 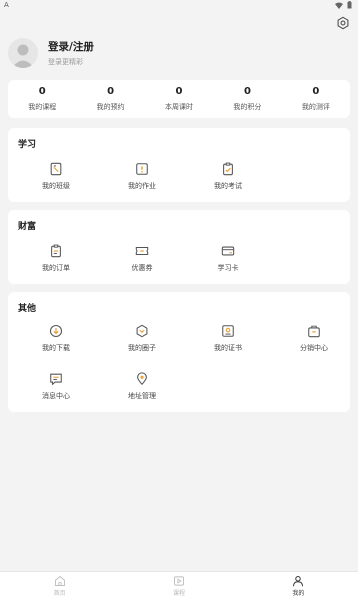 I want to click on menu-item-message-center: 消息中心, so click(x=56, y=386).